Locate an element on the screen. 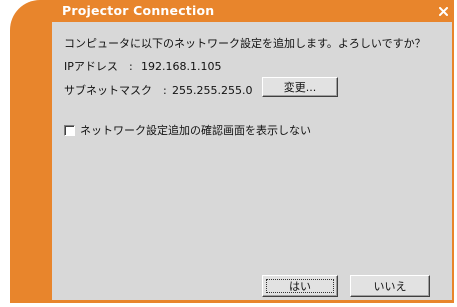  ip-address-value: 192.168.1.105 is located at coordinates (181, 66).